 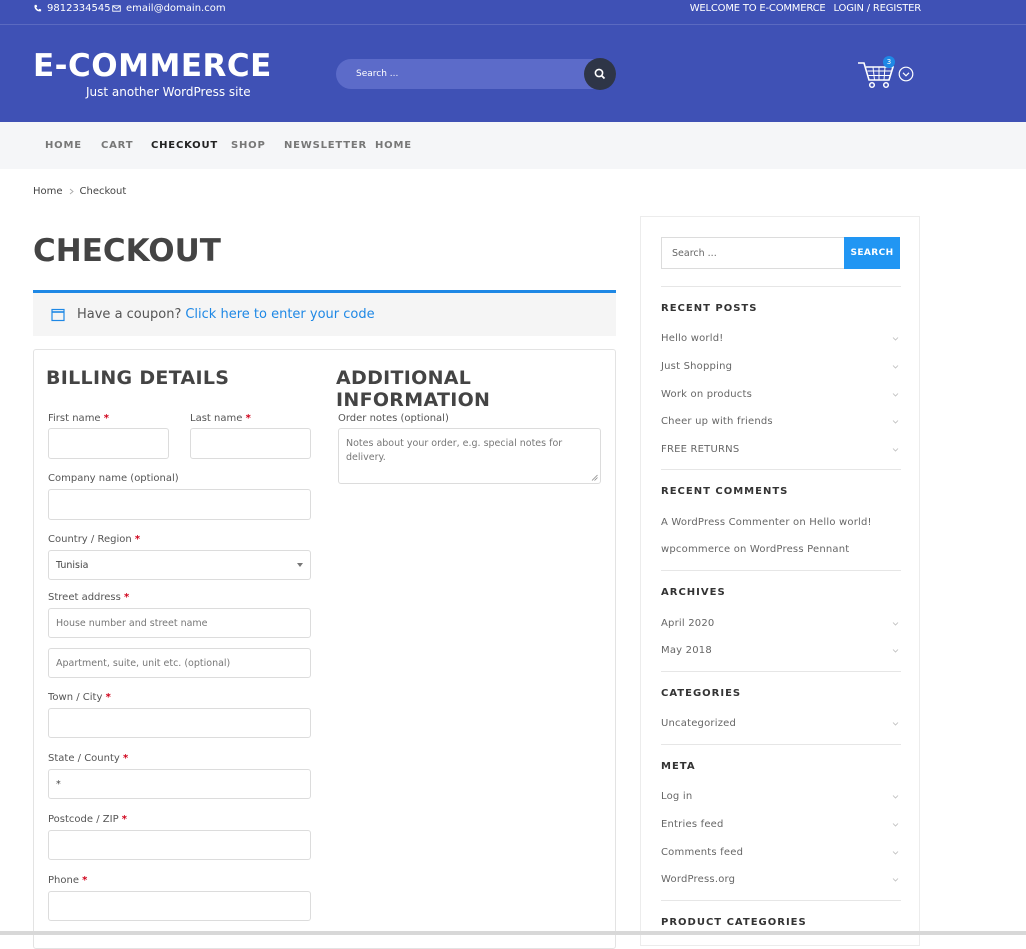 What do you see at coordinates (72, 565) in the screenshot?
I see `country-value: Tunisia` at bounding box center [72, 565].